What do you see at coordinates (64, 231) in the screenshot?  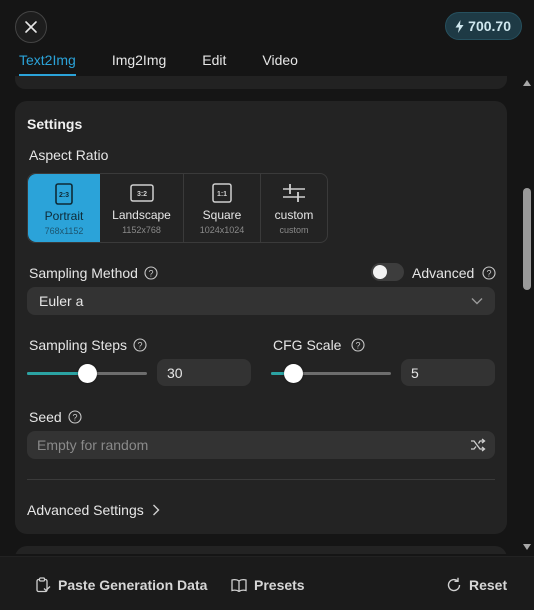 I see `aspect-option-dims: 768x1152` at bounding box center [64, 231].